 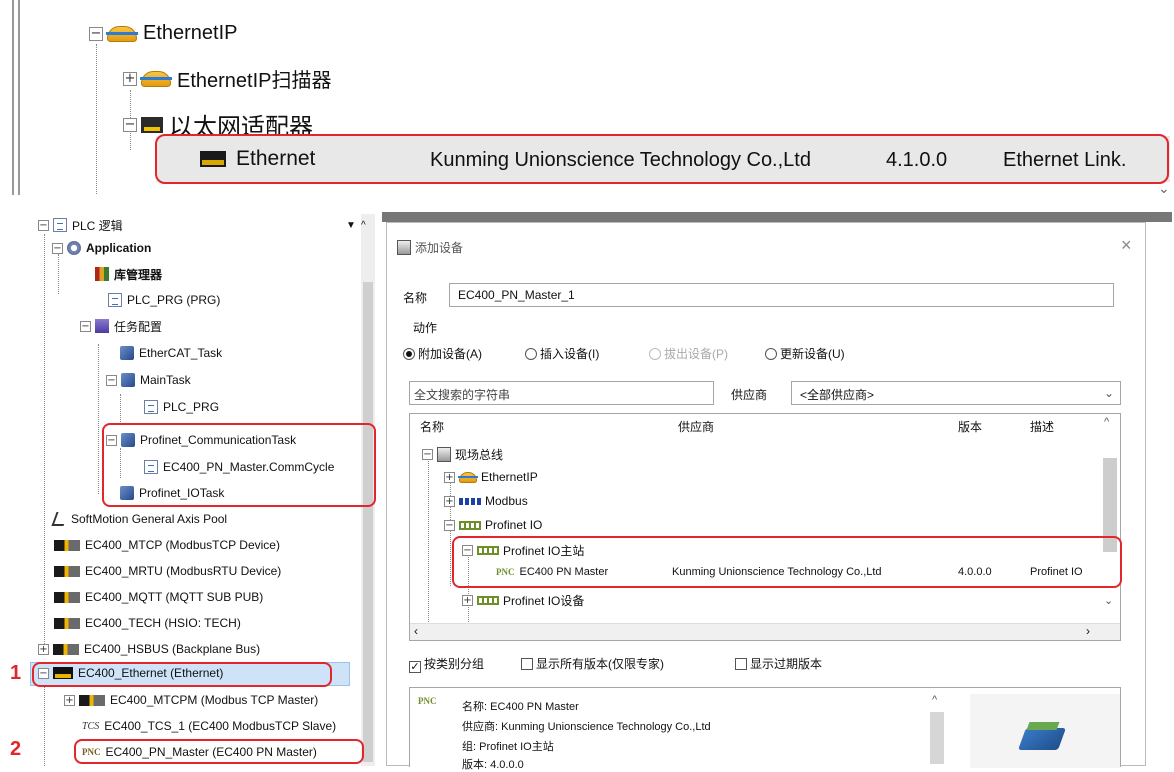 I want to click on modbus-master-icon, so click(x=92, y=700).